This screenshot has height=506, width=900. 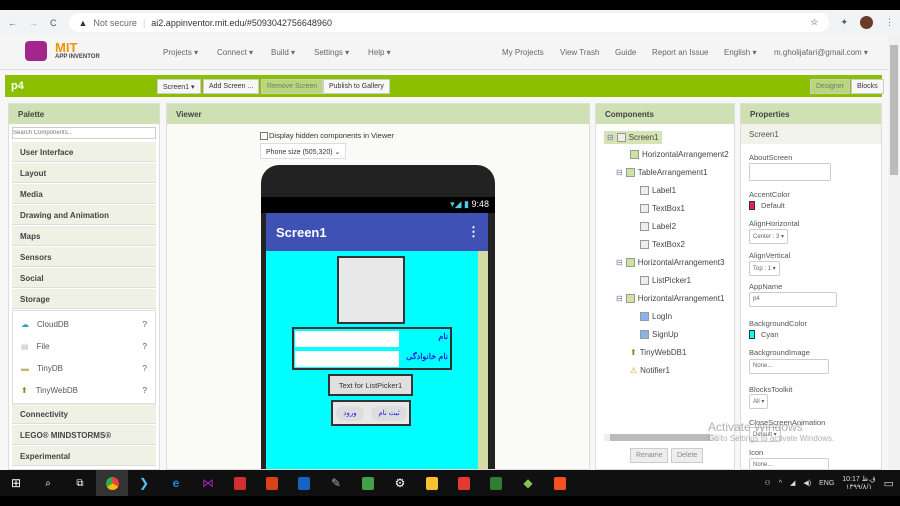 I want to click on bluestacks-icon: ◆, so click(x=528, y=483).